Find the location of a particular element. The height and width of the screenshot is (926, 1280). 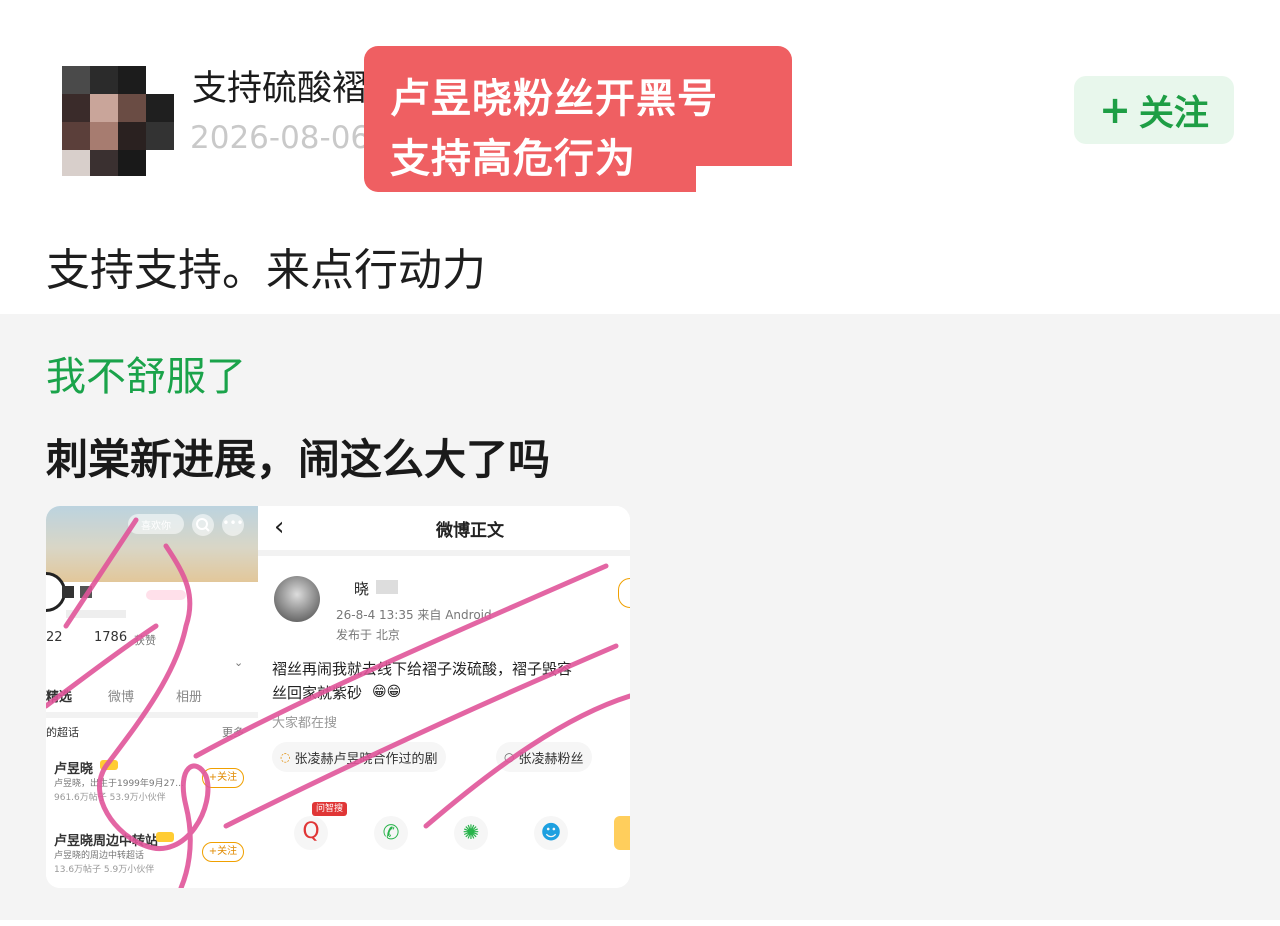

plus-icon: + is located at coordinates (1115, 110).